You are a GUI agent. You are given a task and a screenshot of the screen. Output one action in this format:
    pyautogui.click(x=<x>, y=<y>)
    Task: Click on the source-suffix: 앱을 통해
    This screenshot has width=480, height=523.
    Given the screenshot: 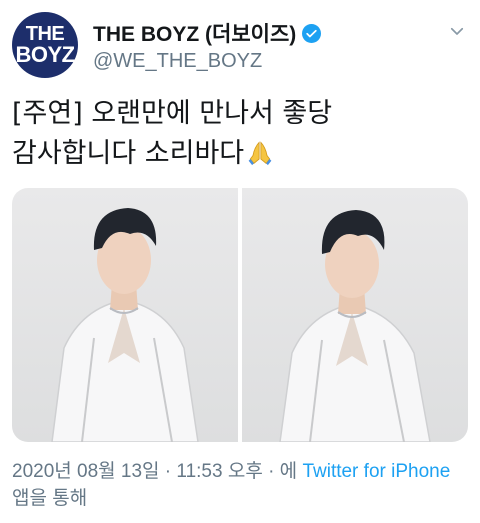 What is the action you would take?
    pyautogui.click(x=50, y=498)
    